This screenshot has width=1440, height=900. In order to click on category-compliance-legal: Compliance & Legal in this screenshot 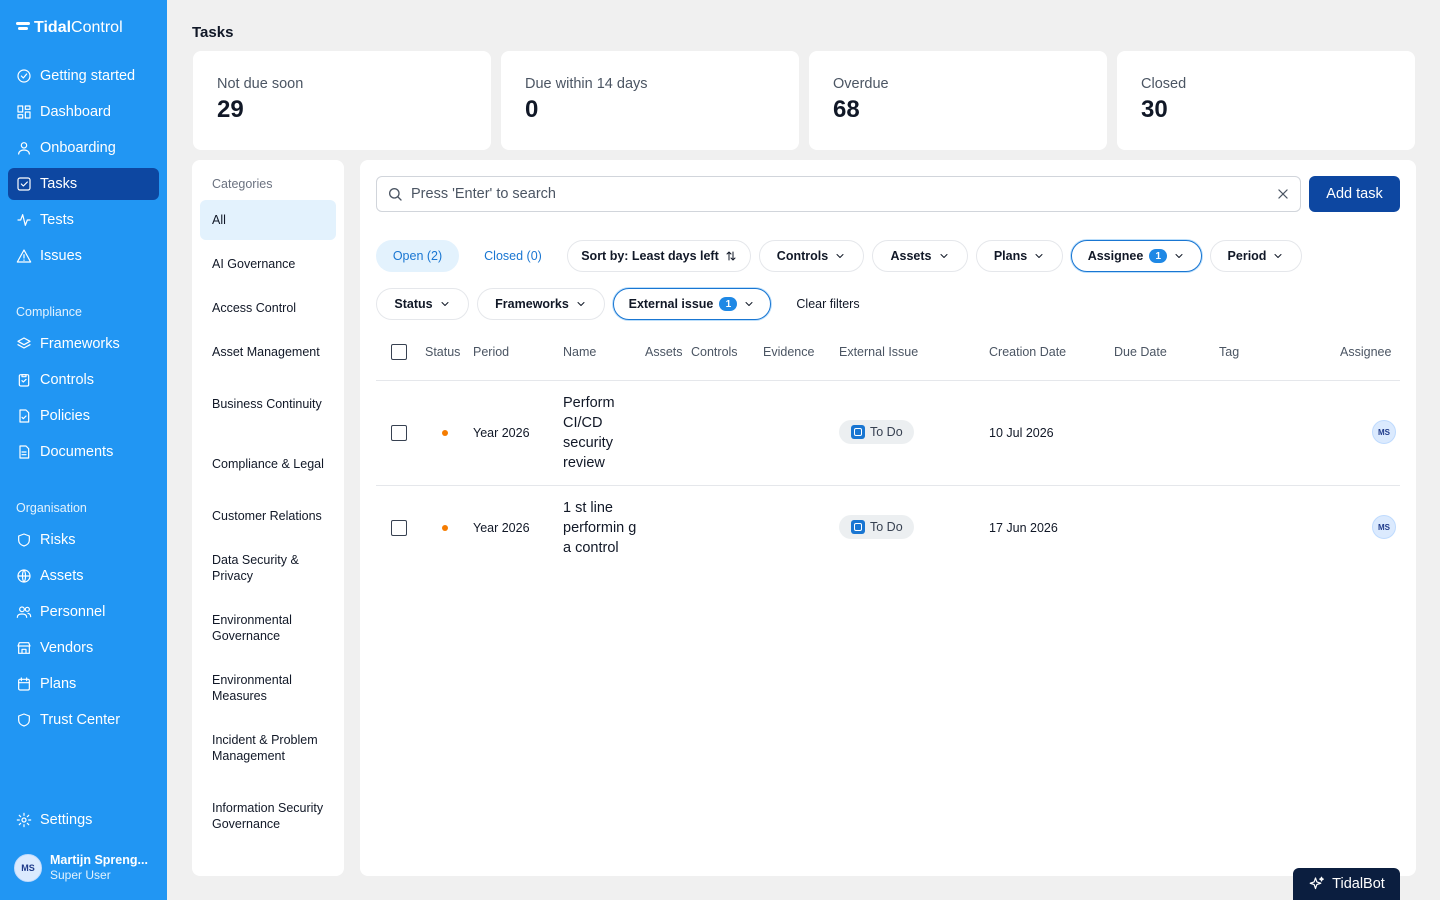, I will do `click(268, 464)`.